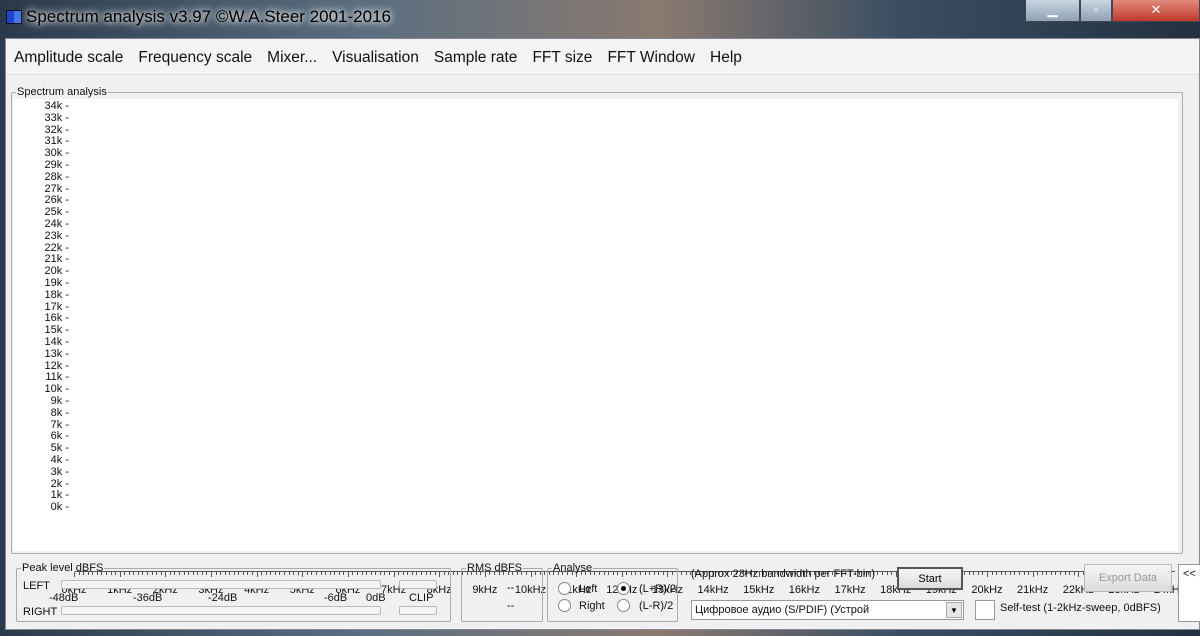 The height and width of the screenshot is (636, 1200). Describe the element at coordinates (987, 590) in the screenshot. I see `x-tick-label: 20kHz` at that location.